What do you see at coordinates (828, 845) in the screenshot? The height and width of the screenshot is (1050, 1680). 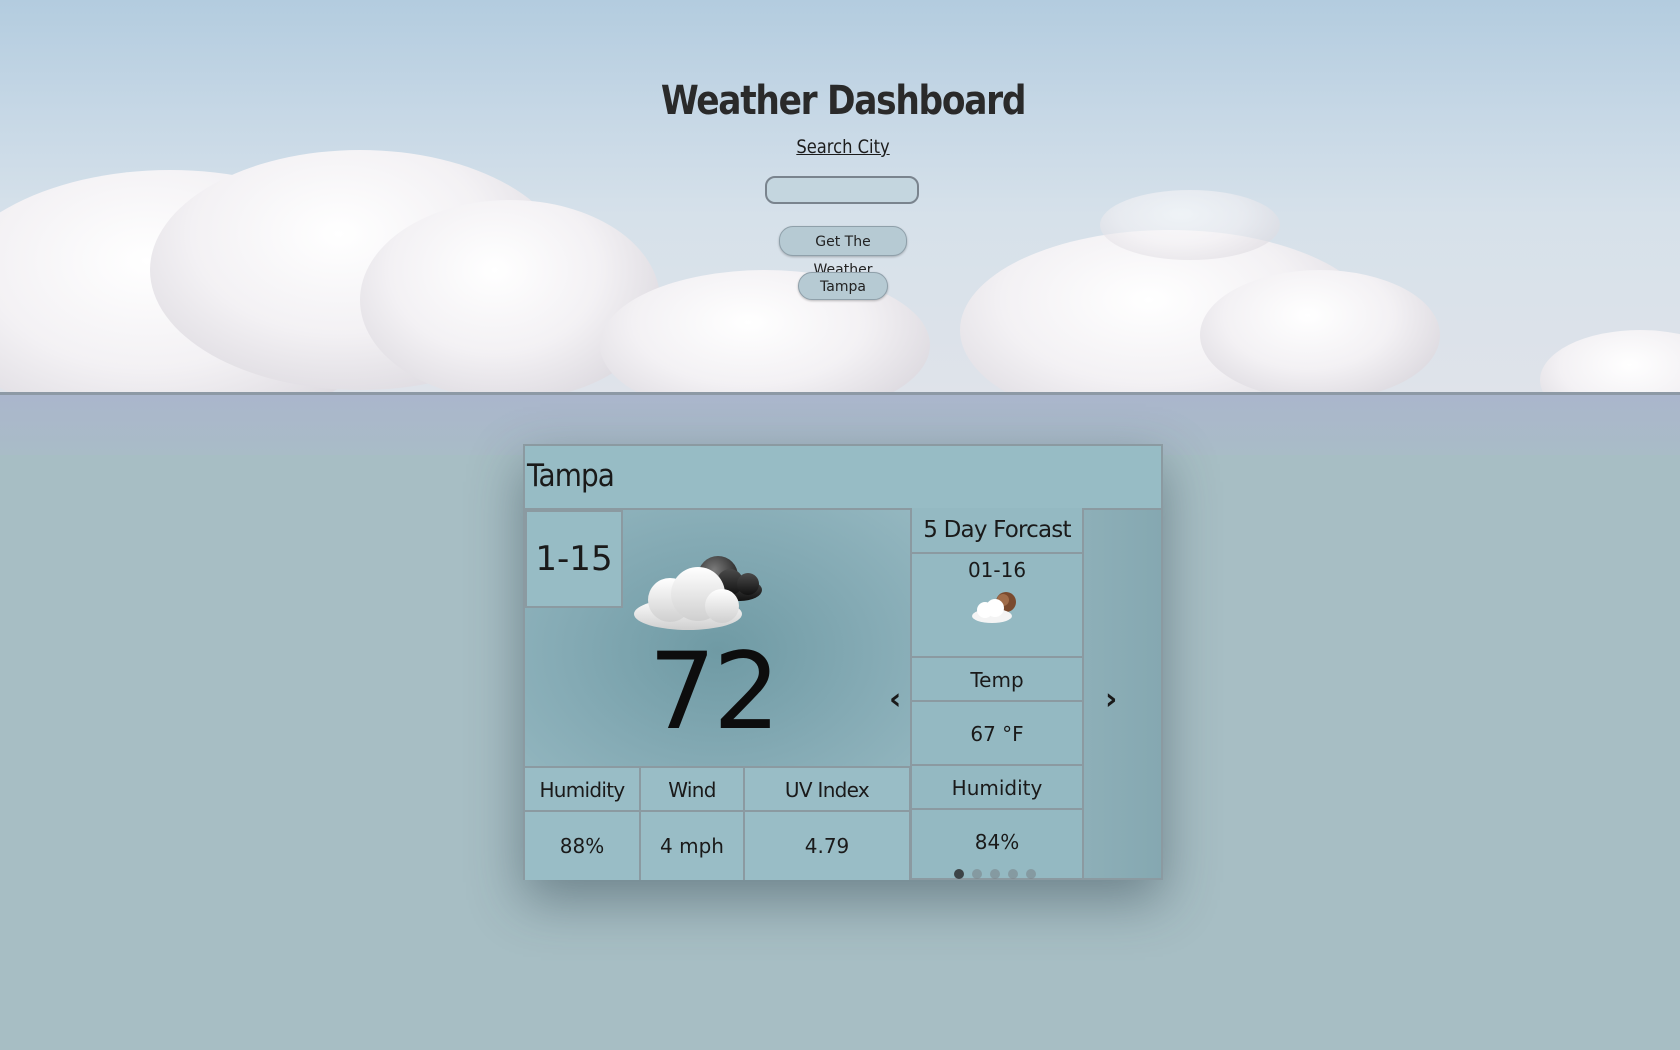 I see `uv-index-value: 4.79` at bounding box center [828, 845].